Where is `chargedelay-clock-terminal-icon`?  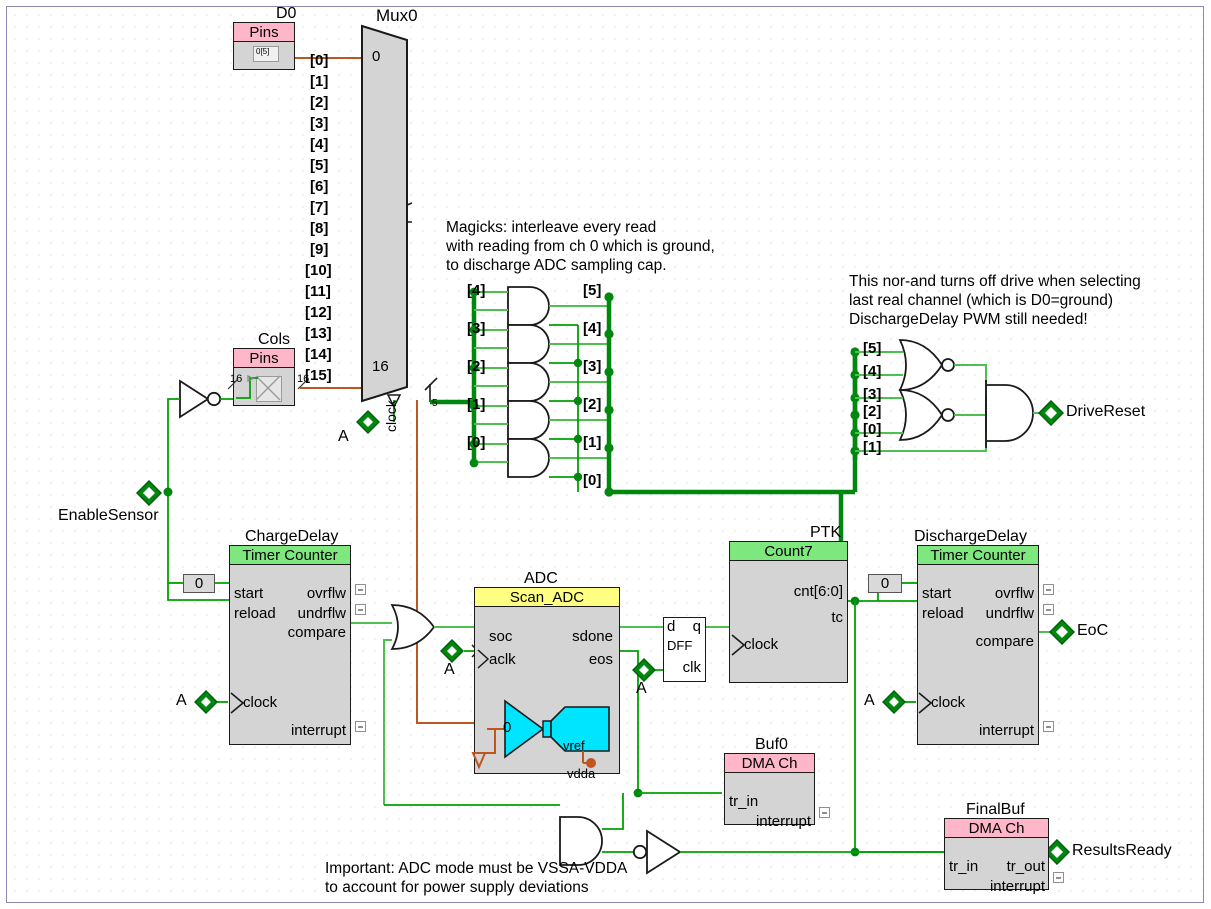 chargedelay-clock-terminal-icon is located at coordinates (206, 702).